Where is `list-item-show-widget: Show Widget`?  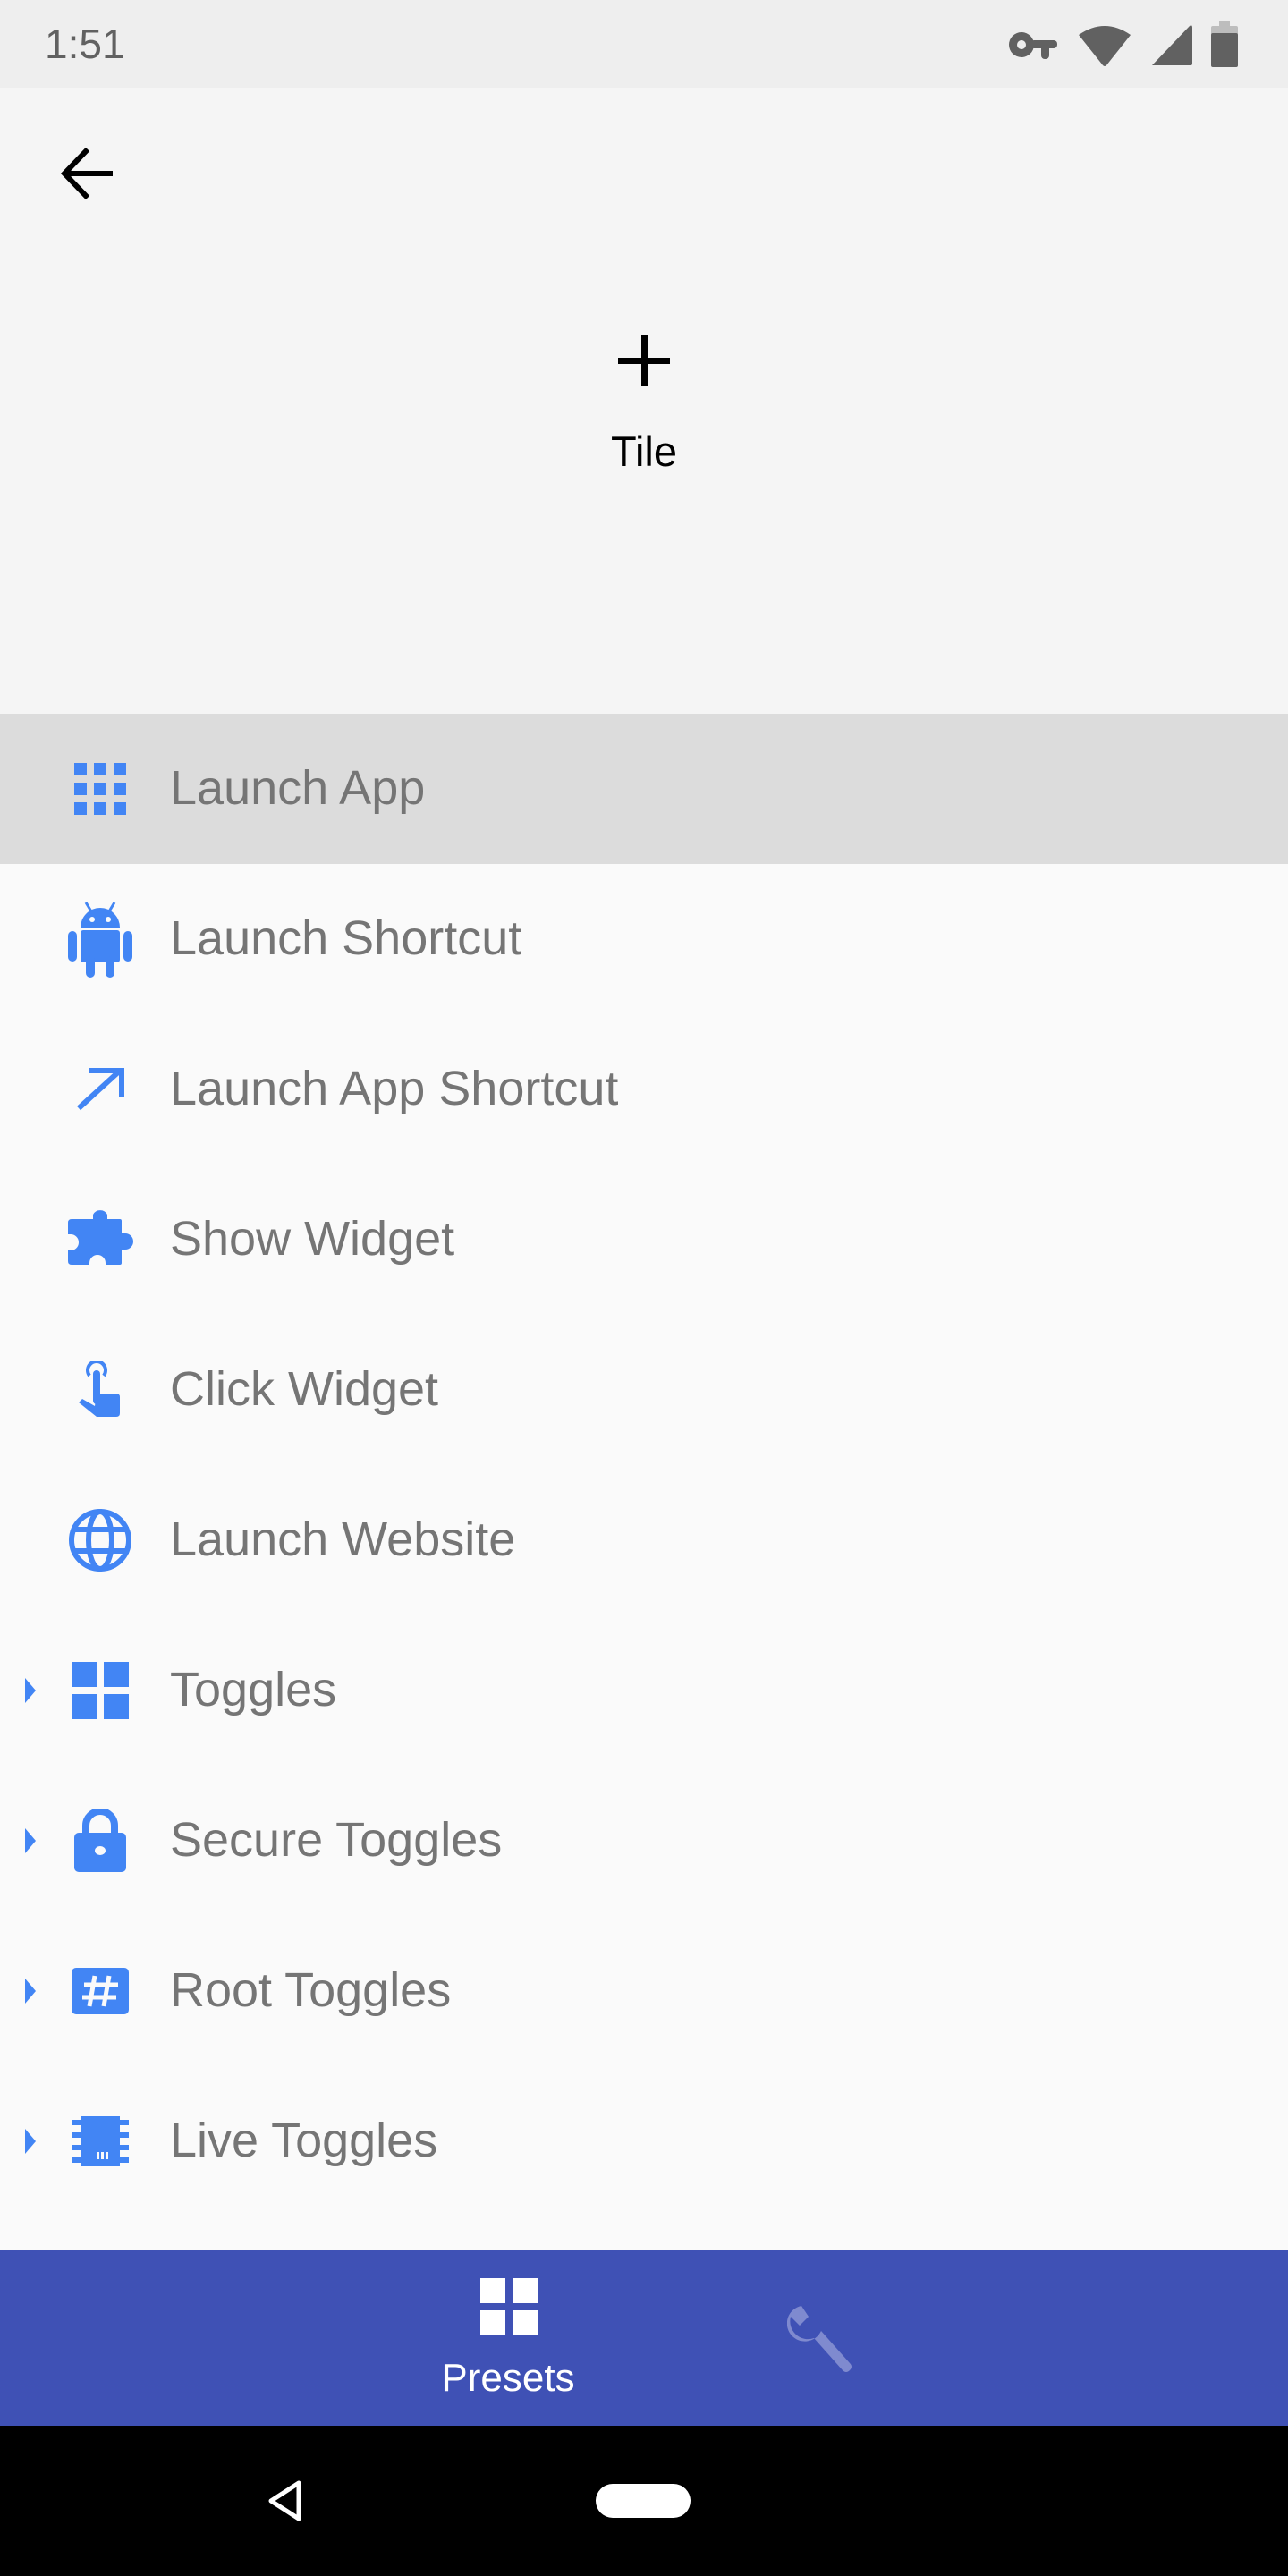 list-item-show-widget: Show Widget is located at coordinates (644, 1240).